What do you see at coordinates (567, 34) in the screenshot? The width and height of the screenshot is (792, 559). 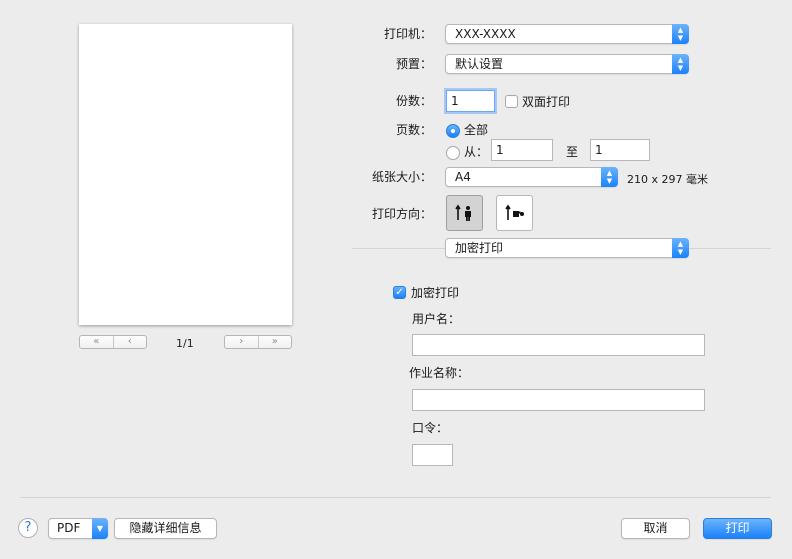 I see `printer-select: XXX-XXXX ▲ ▼` at bounding box center [567, 34].